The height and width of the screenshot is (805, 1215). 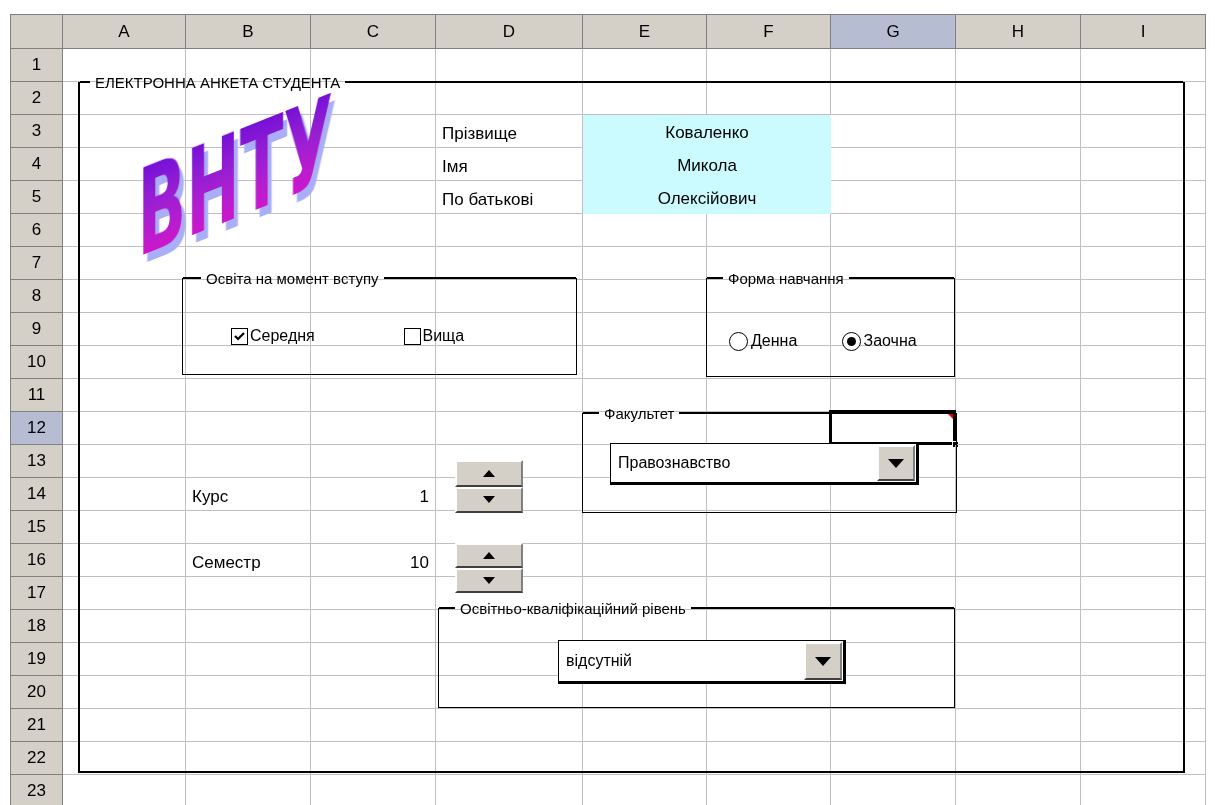 I want to click on row-header: 5, so click(x=37, y=197).